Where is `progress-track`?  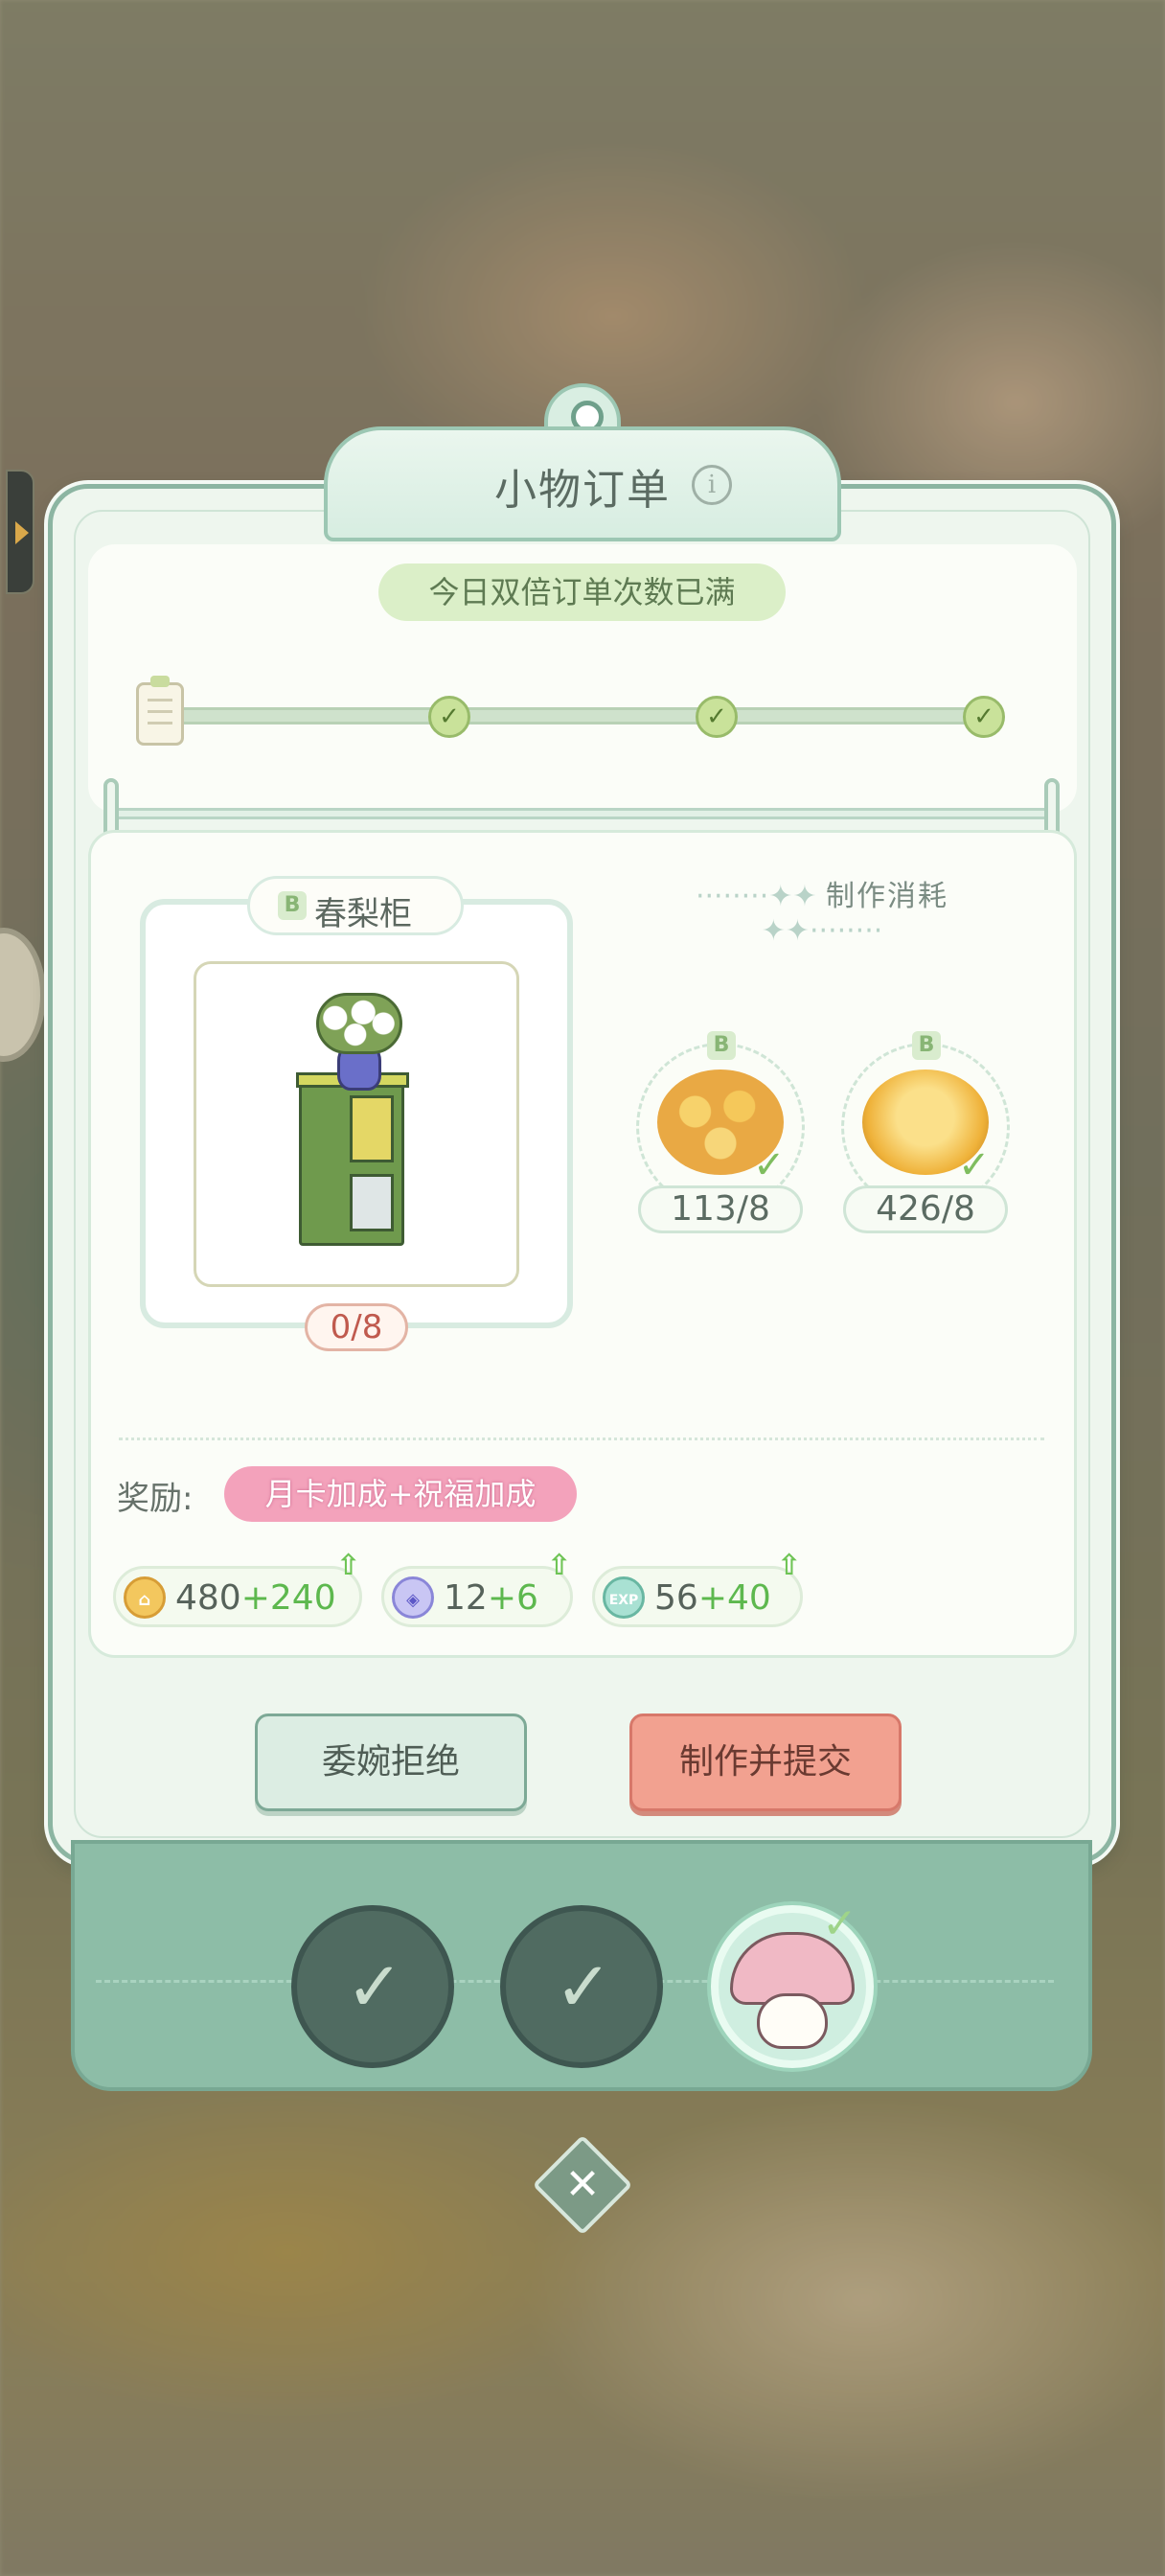 progress-track is located at coordinates (582, 715).